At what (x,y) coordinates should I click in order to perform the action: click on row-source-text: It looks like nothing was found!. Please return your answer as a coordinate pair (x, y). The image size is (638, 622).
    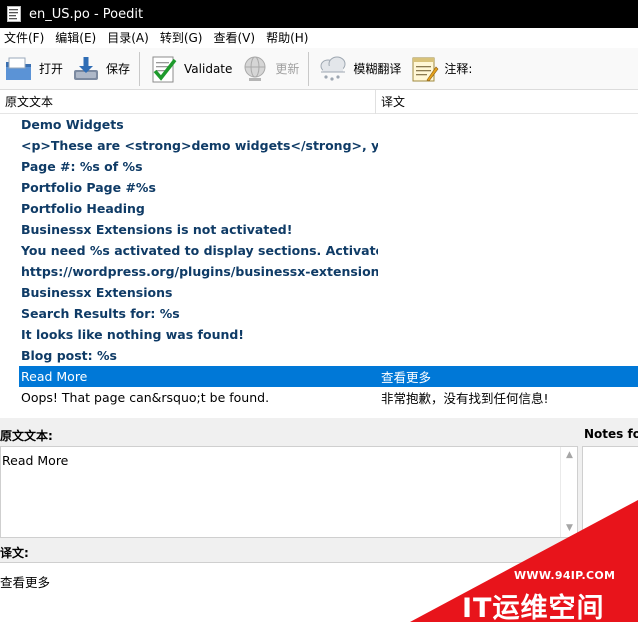
    Looking at the image, I should click on (133, 334).